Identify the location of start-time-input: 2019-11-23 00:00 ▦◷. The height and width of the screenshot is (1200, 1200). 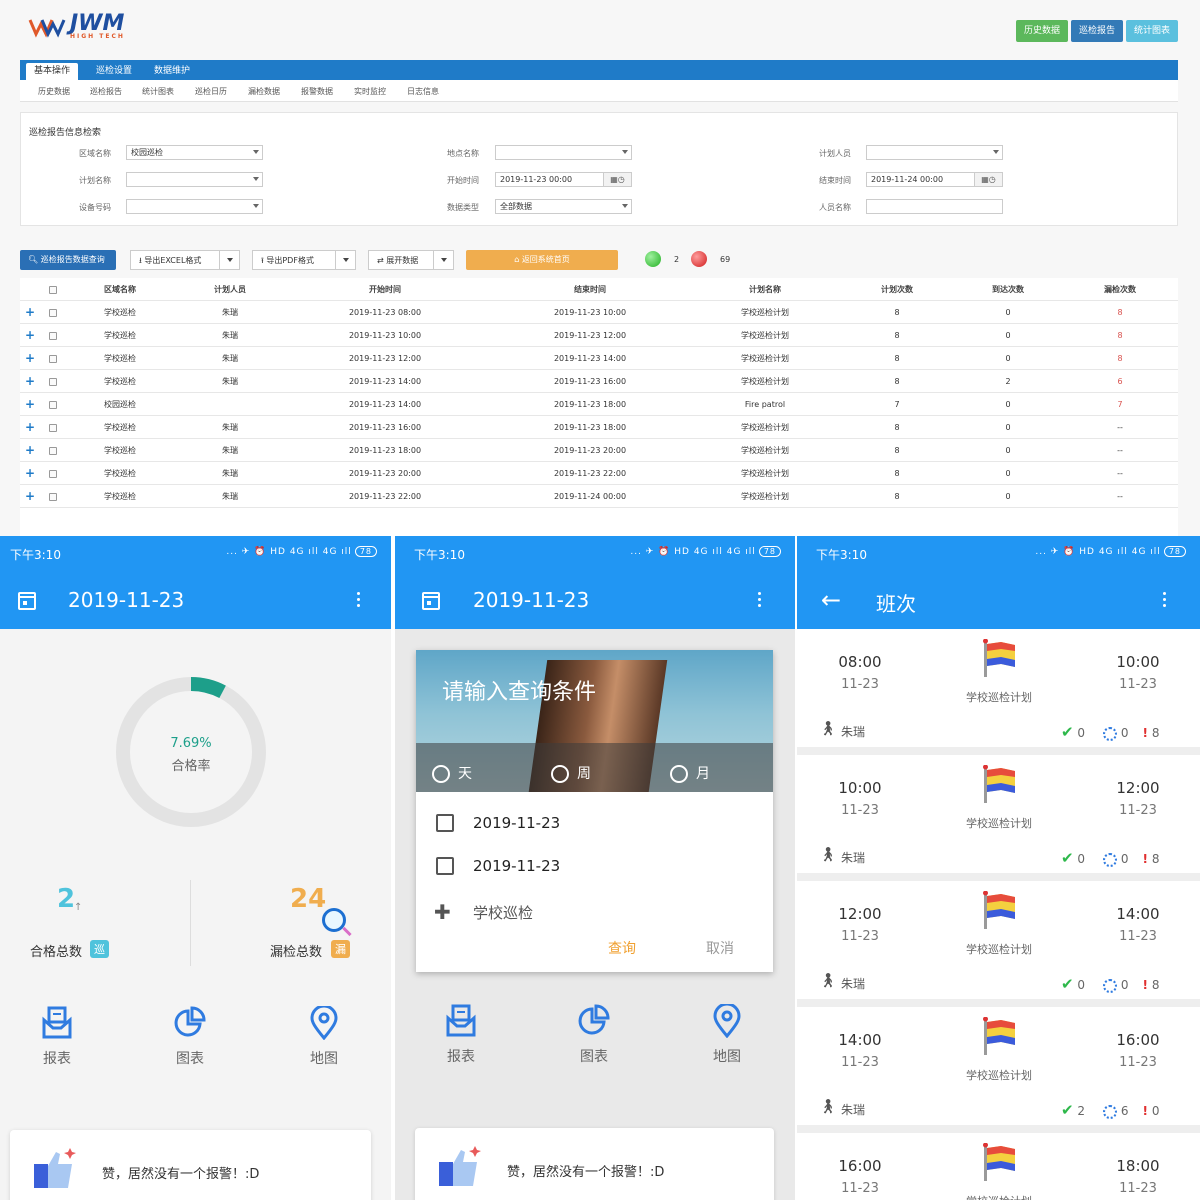
(563, 179).